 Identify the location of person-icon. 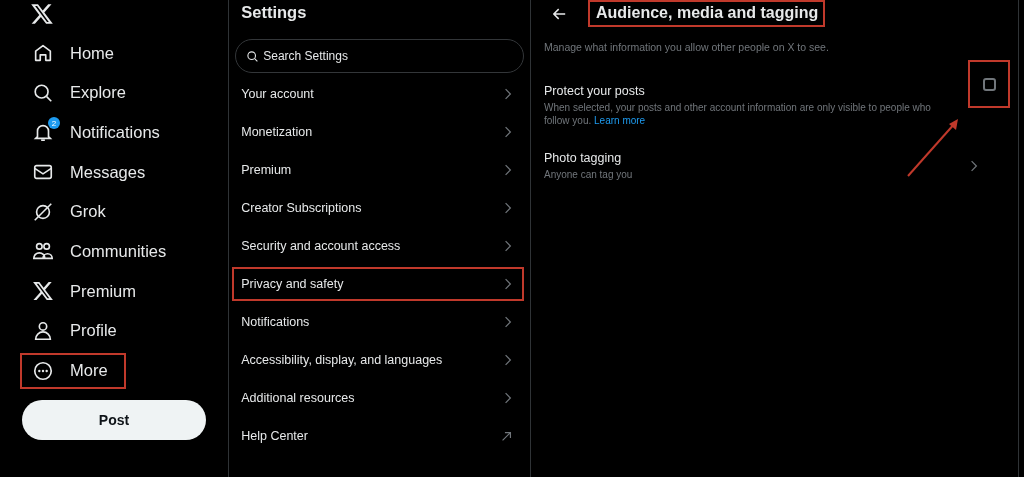
(43, 330).